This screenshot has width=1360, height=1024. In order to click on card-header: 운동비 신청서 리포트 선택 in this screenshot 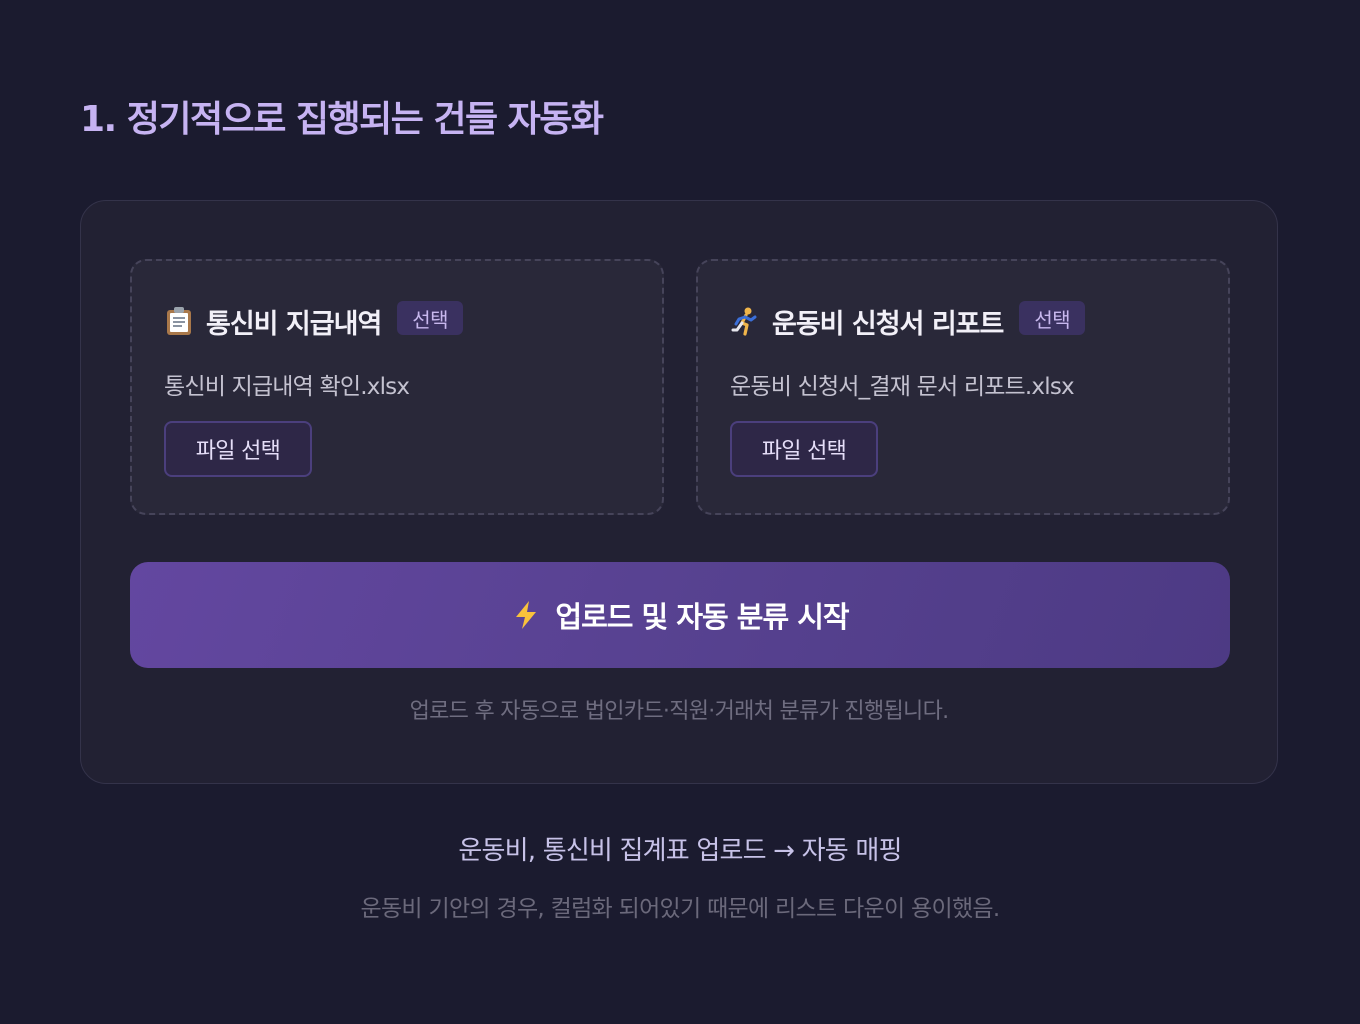, I will do `click(908, 320)`.